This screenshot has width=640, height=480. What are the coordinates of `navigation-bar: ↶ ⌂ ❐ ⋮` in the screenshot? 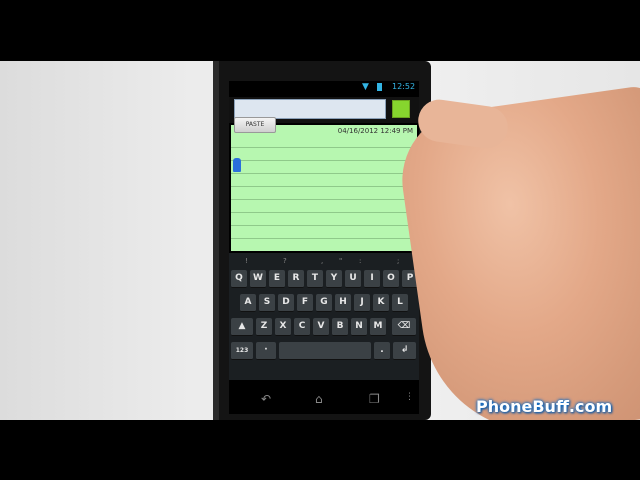 It's located at (324, 399).